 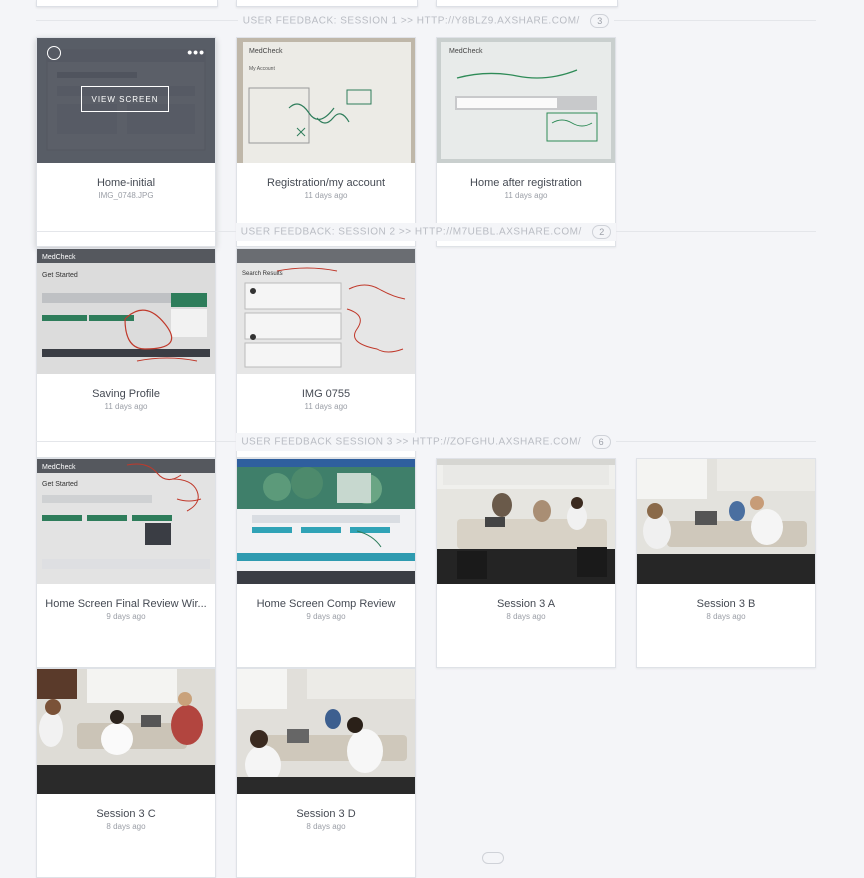 I want to click on screen-card-session-3d: Session 3 D 8 days ago, so click(x=326, y=773).